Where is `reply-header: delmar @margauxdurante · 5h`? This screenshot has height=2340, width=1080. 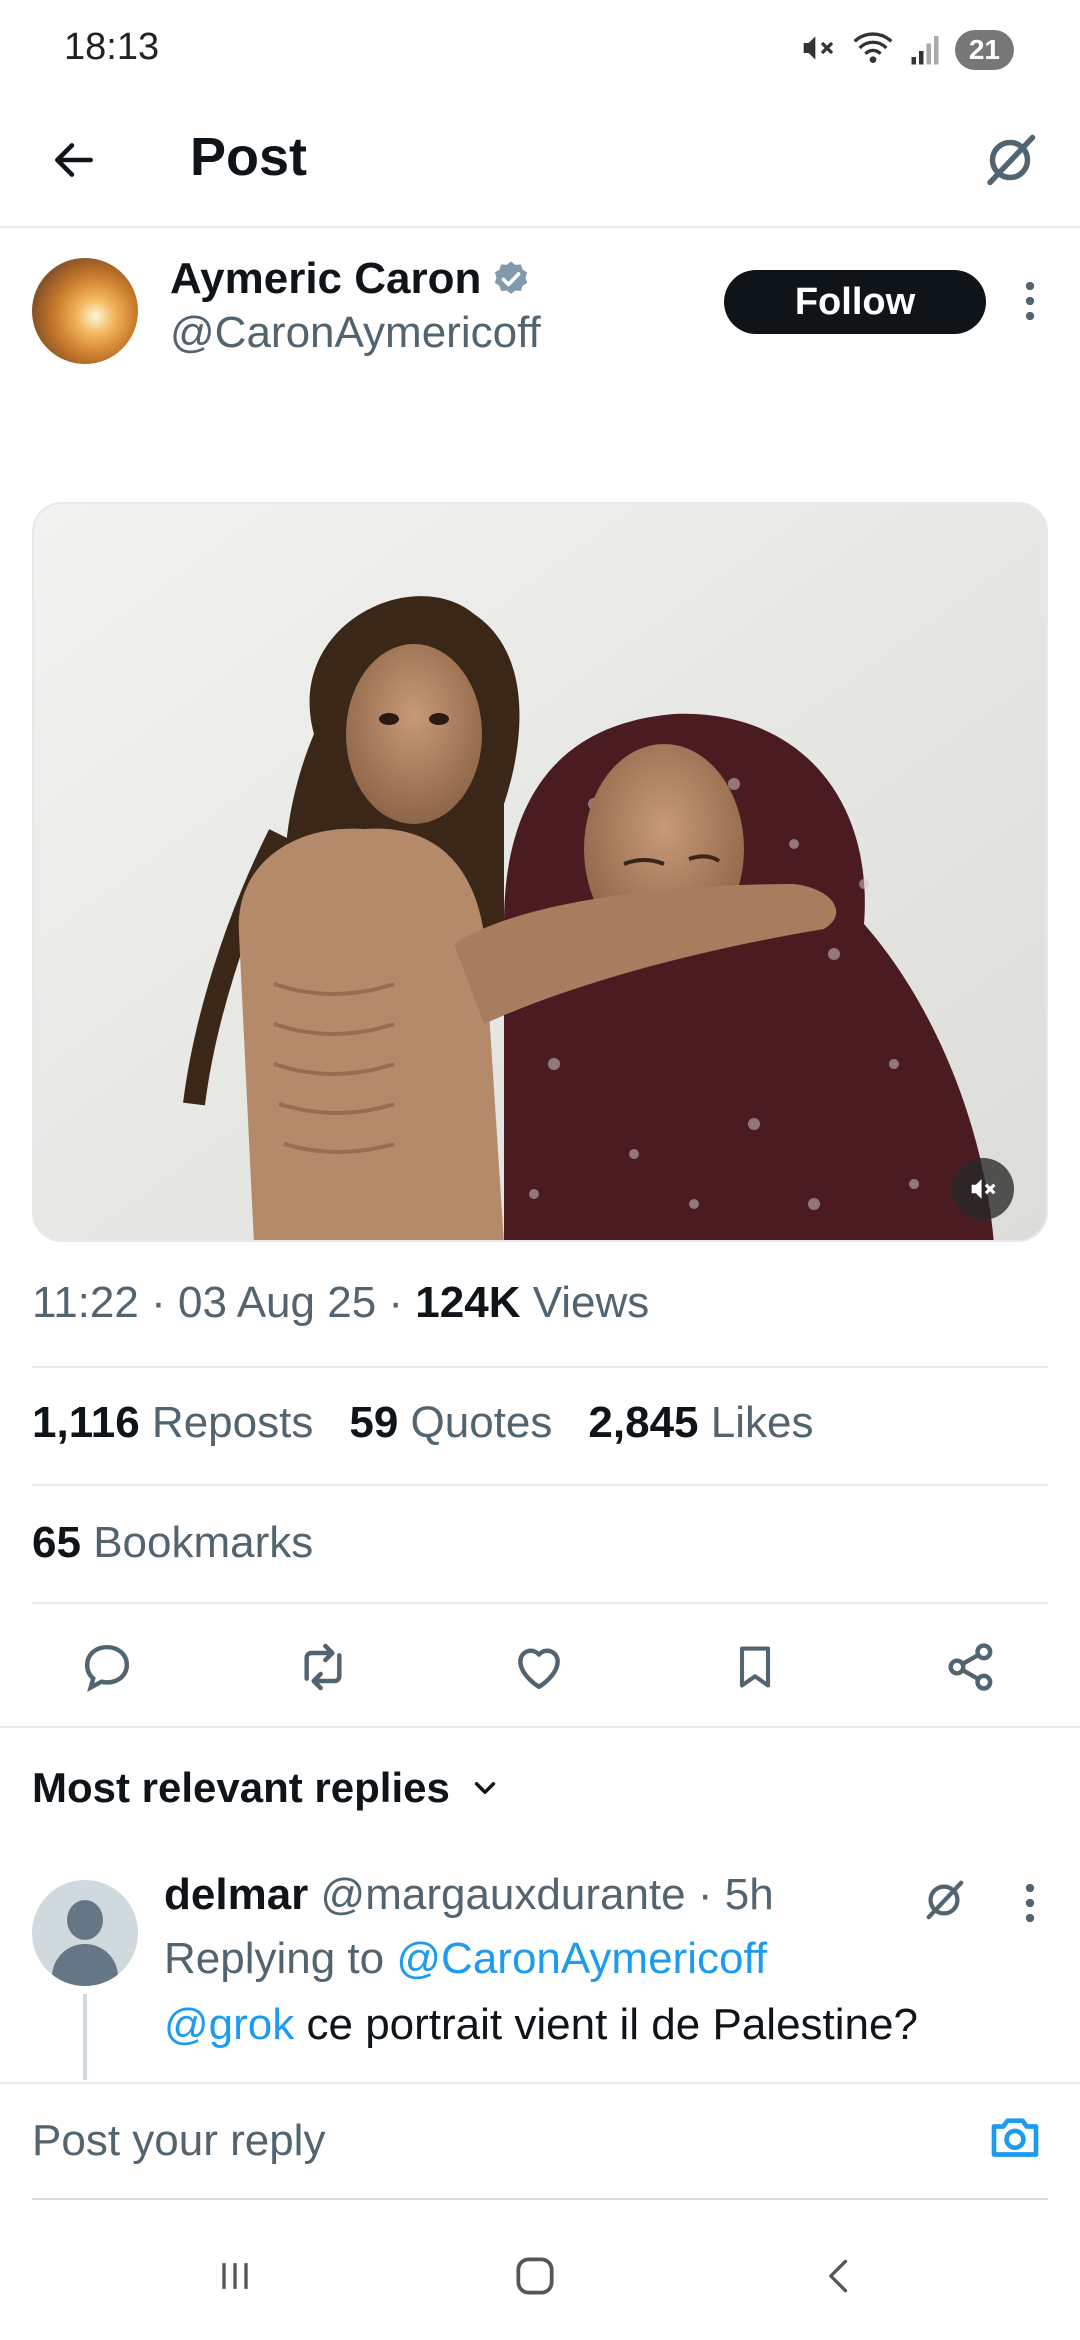 reply-header: delmar @margauxdurante · 5h is located at coordinates (469, 1895).